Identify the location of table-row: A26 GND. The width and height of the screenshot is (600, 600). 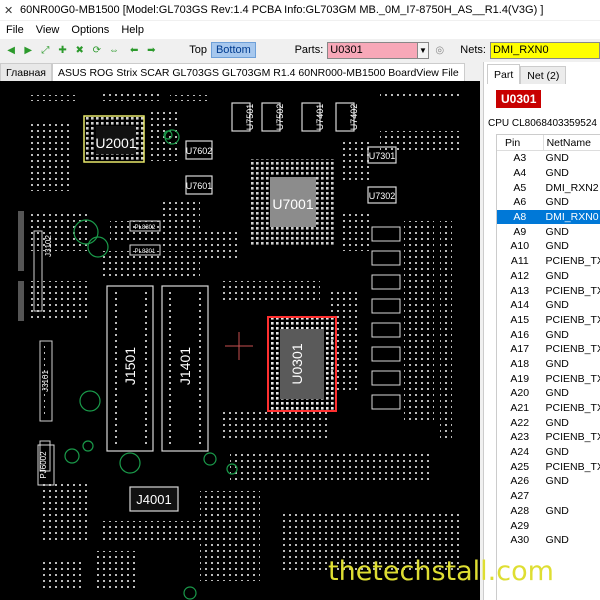
(548, 481).